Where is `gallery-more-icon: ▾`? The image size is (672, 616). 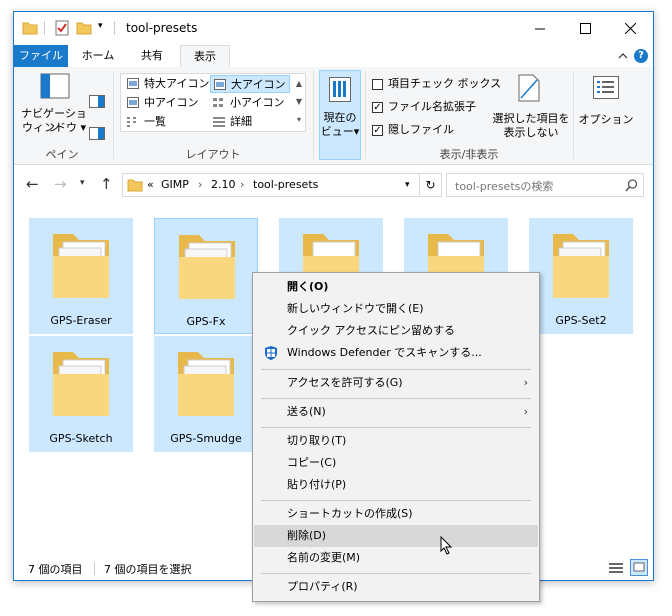
gallery-more-icon: ▾ is located at coordinates (299, 120).